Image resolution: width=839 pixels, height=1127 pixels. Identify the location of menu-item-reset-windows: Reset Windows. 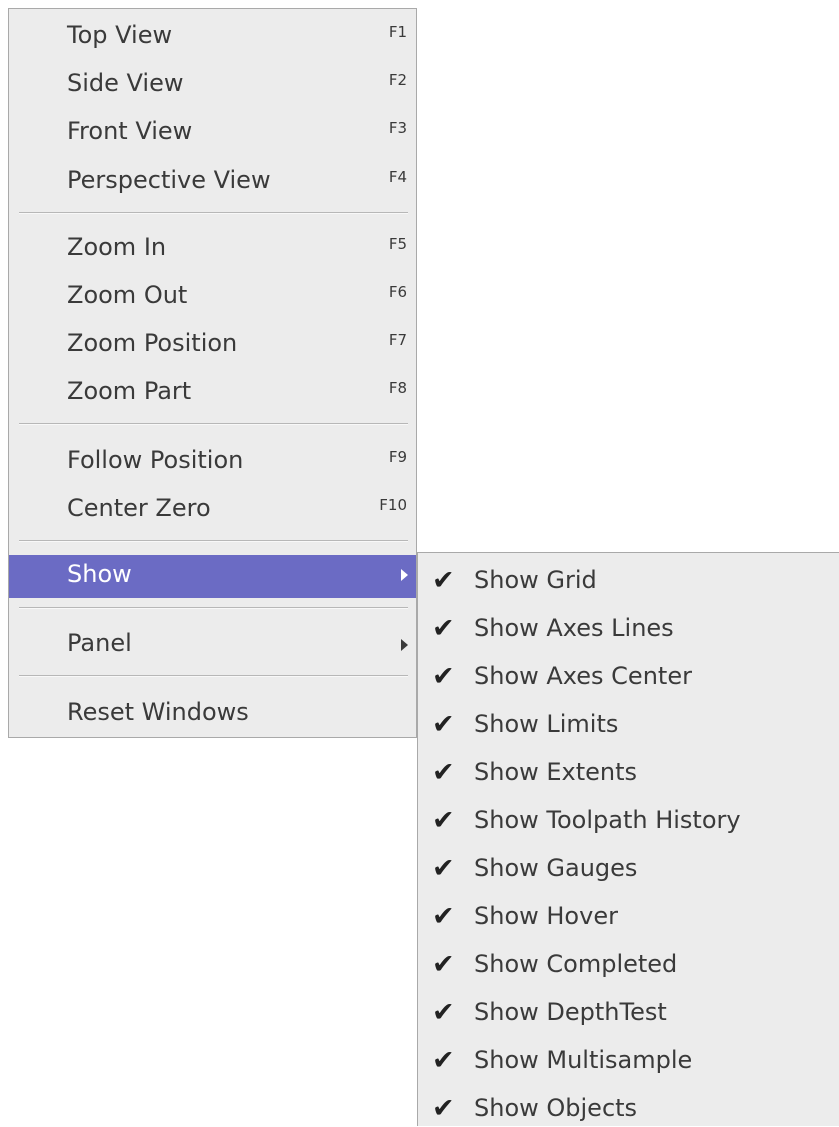
(212, 716).